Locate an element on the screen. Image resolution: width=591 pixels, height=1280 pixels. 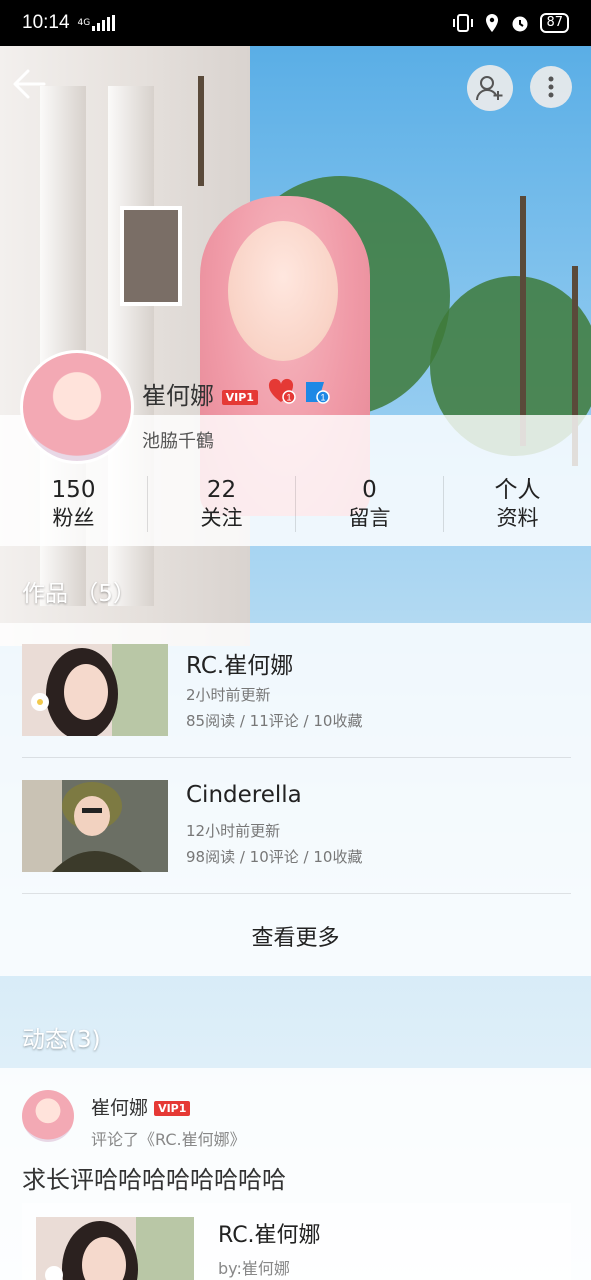
linked-work-thumbnail is located at coordinates (115, 1248).